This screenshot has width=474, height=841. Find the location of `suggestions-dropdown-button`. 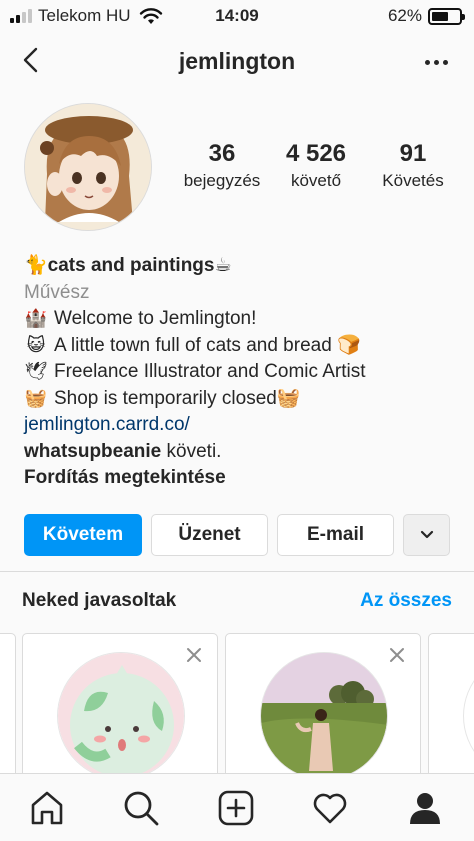

suggestions-dropdown-button is located at coordinates (426, 535).